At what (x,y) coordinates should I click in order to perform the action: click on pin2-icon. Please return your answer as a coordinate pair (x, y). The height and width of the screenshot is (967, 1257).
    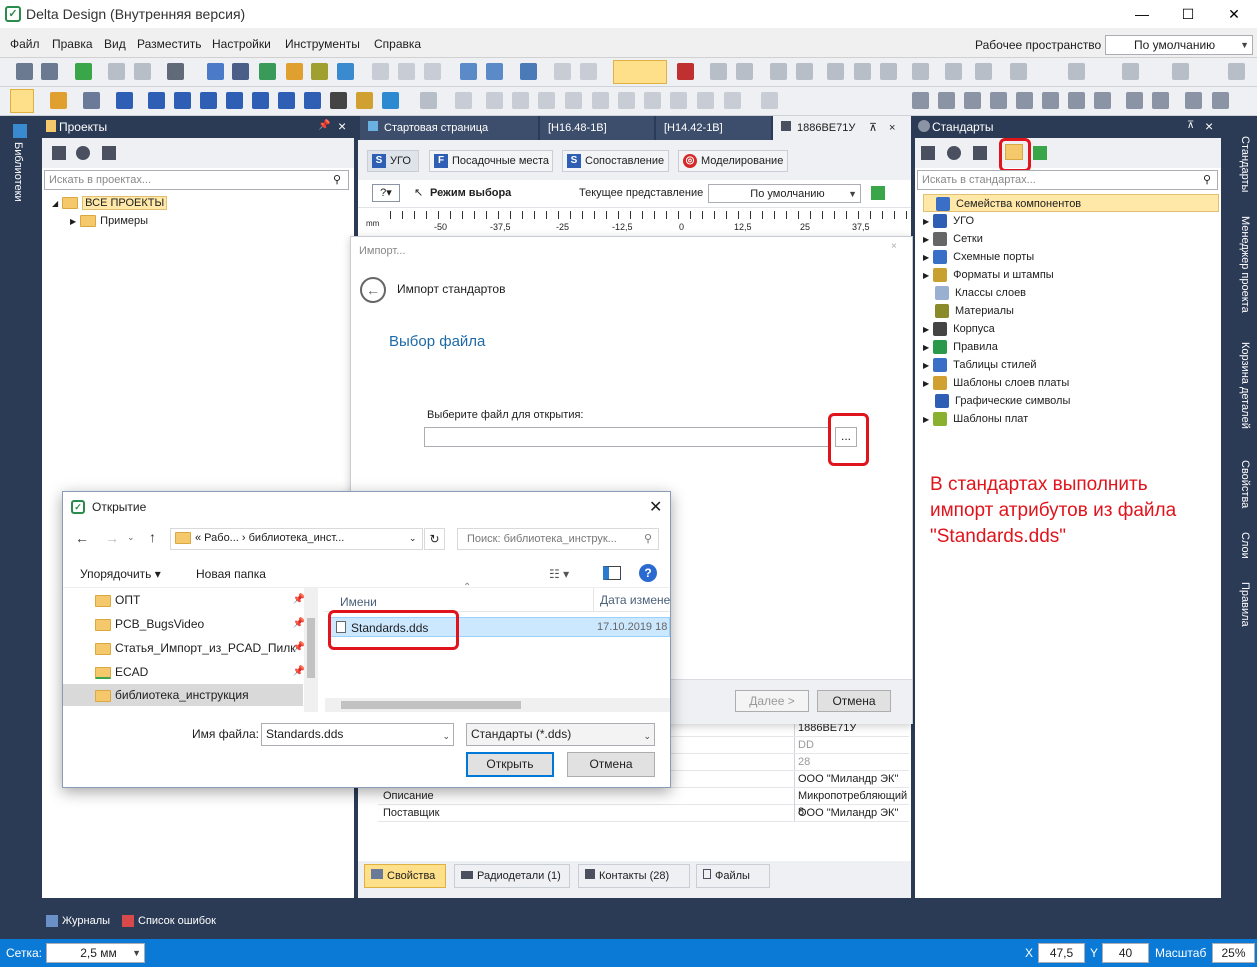
    Looking at the image, I should click on (494, 100).